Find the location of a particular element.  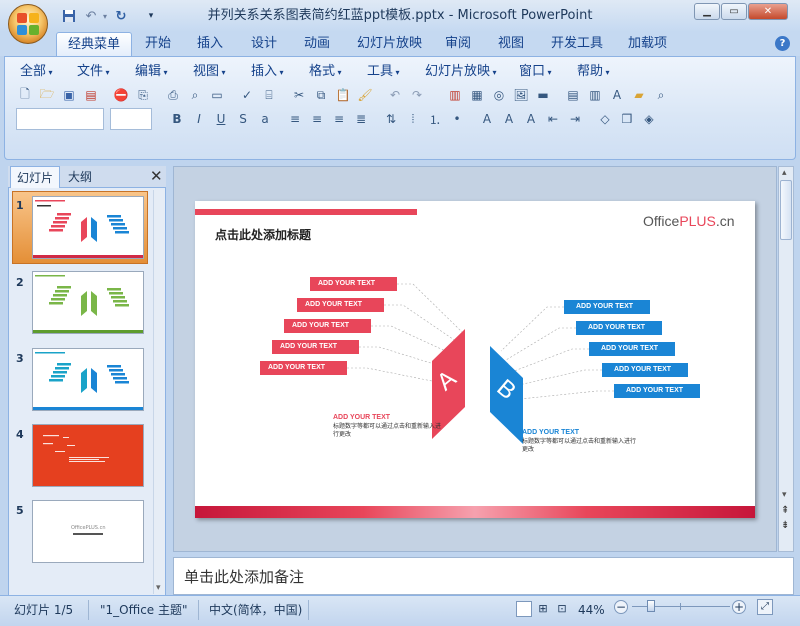

open-folder-icon: 🗁 is located at coordinates (47, 95).